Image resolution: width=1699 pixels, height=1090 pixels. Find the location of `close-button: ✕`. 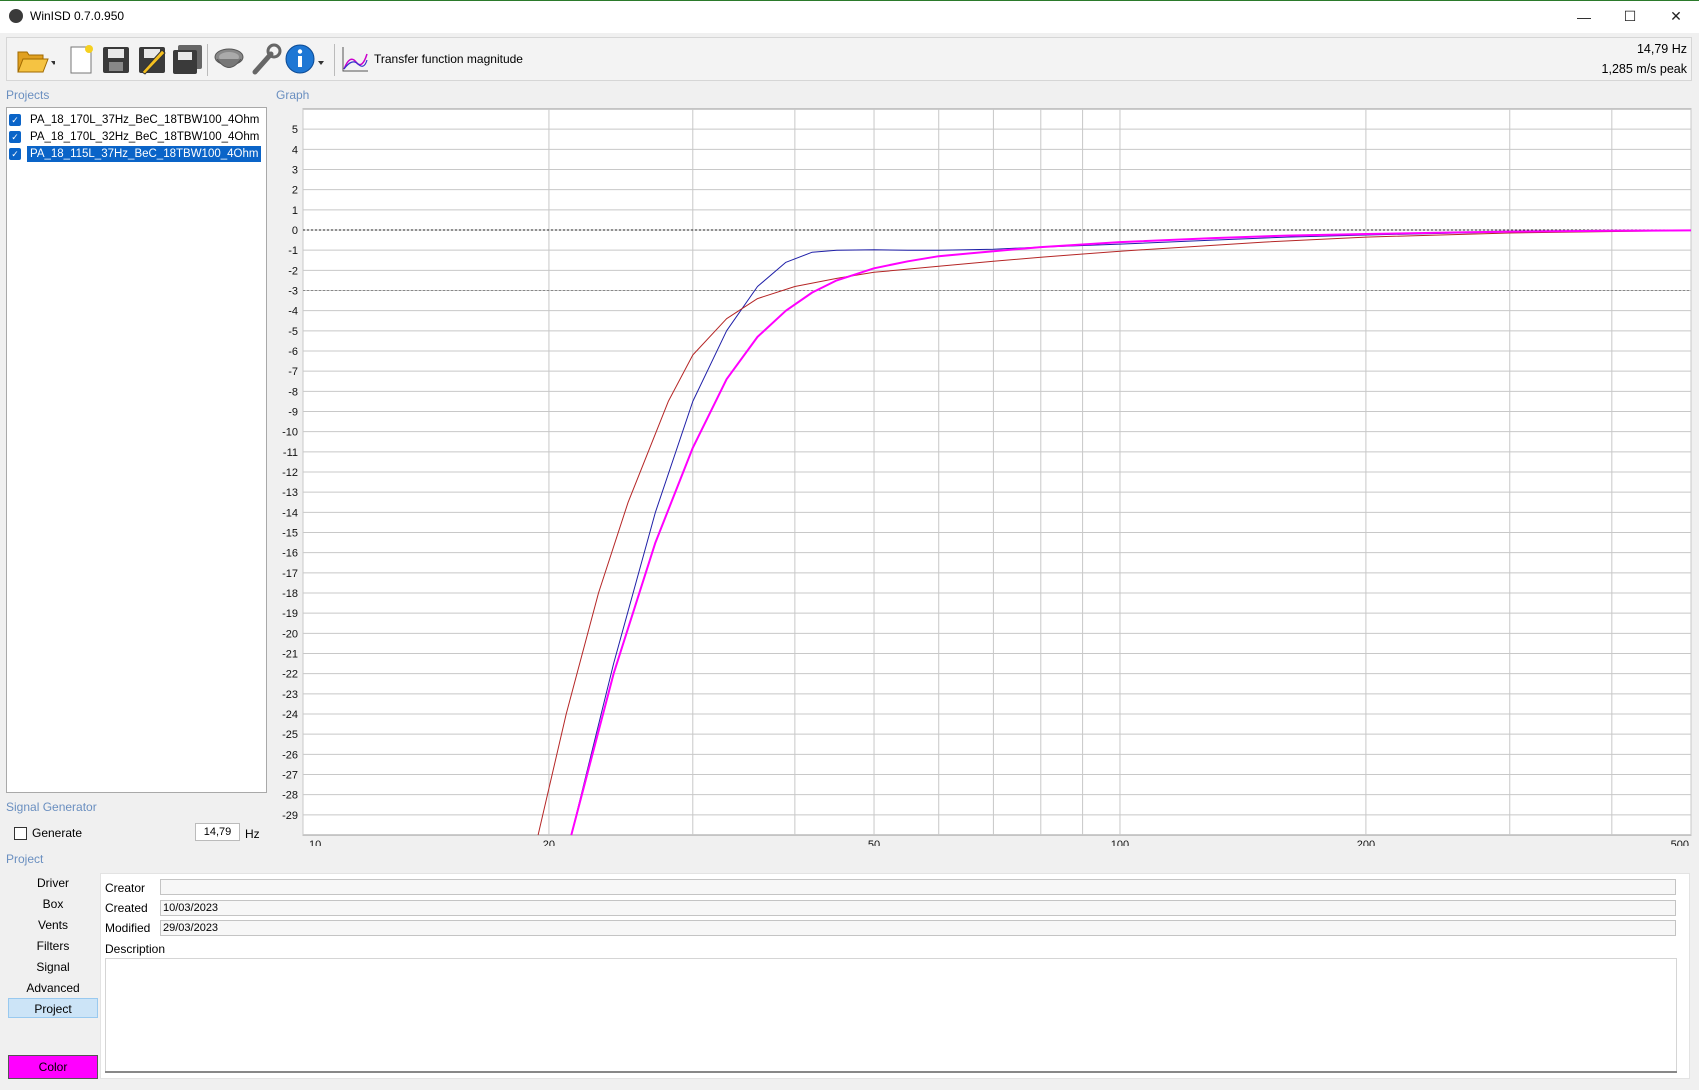

close-button: ✕ is located at coordinates (1676, 16).